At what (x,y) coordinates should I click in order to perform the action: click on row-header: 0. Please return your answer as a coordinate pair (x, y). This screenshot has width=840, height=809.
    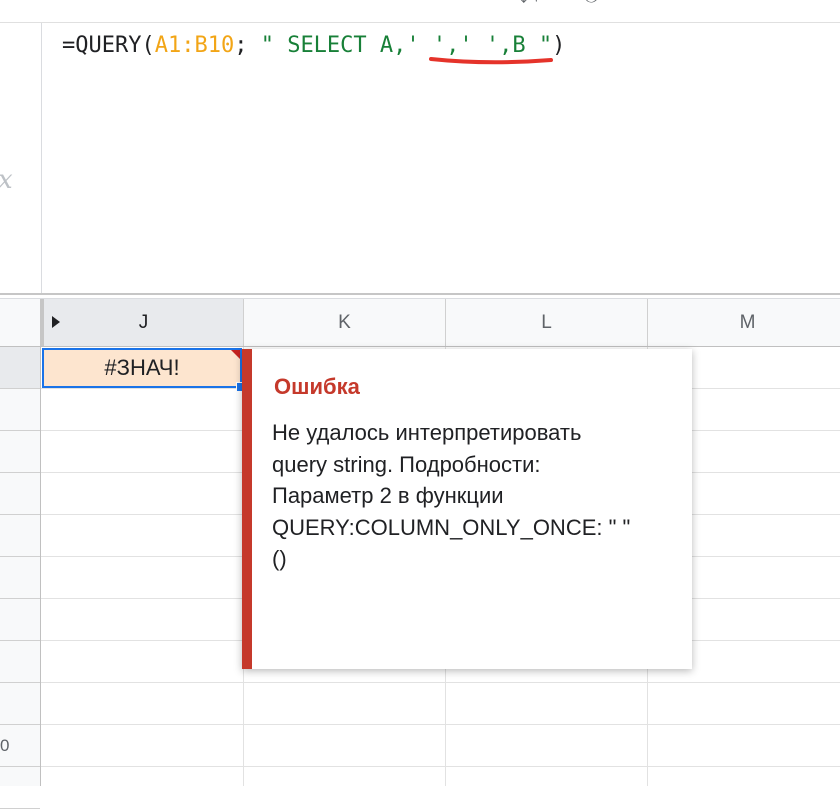
    Looking at the image, I should click on (20, 746).